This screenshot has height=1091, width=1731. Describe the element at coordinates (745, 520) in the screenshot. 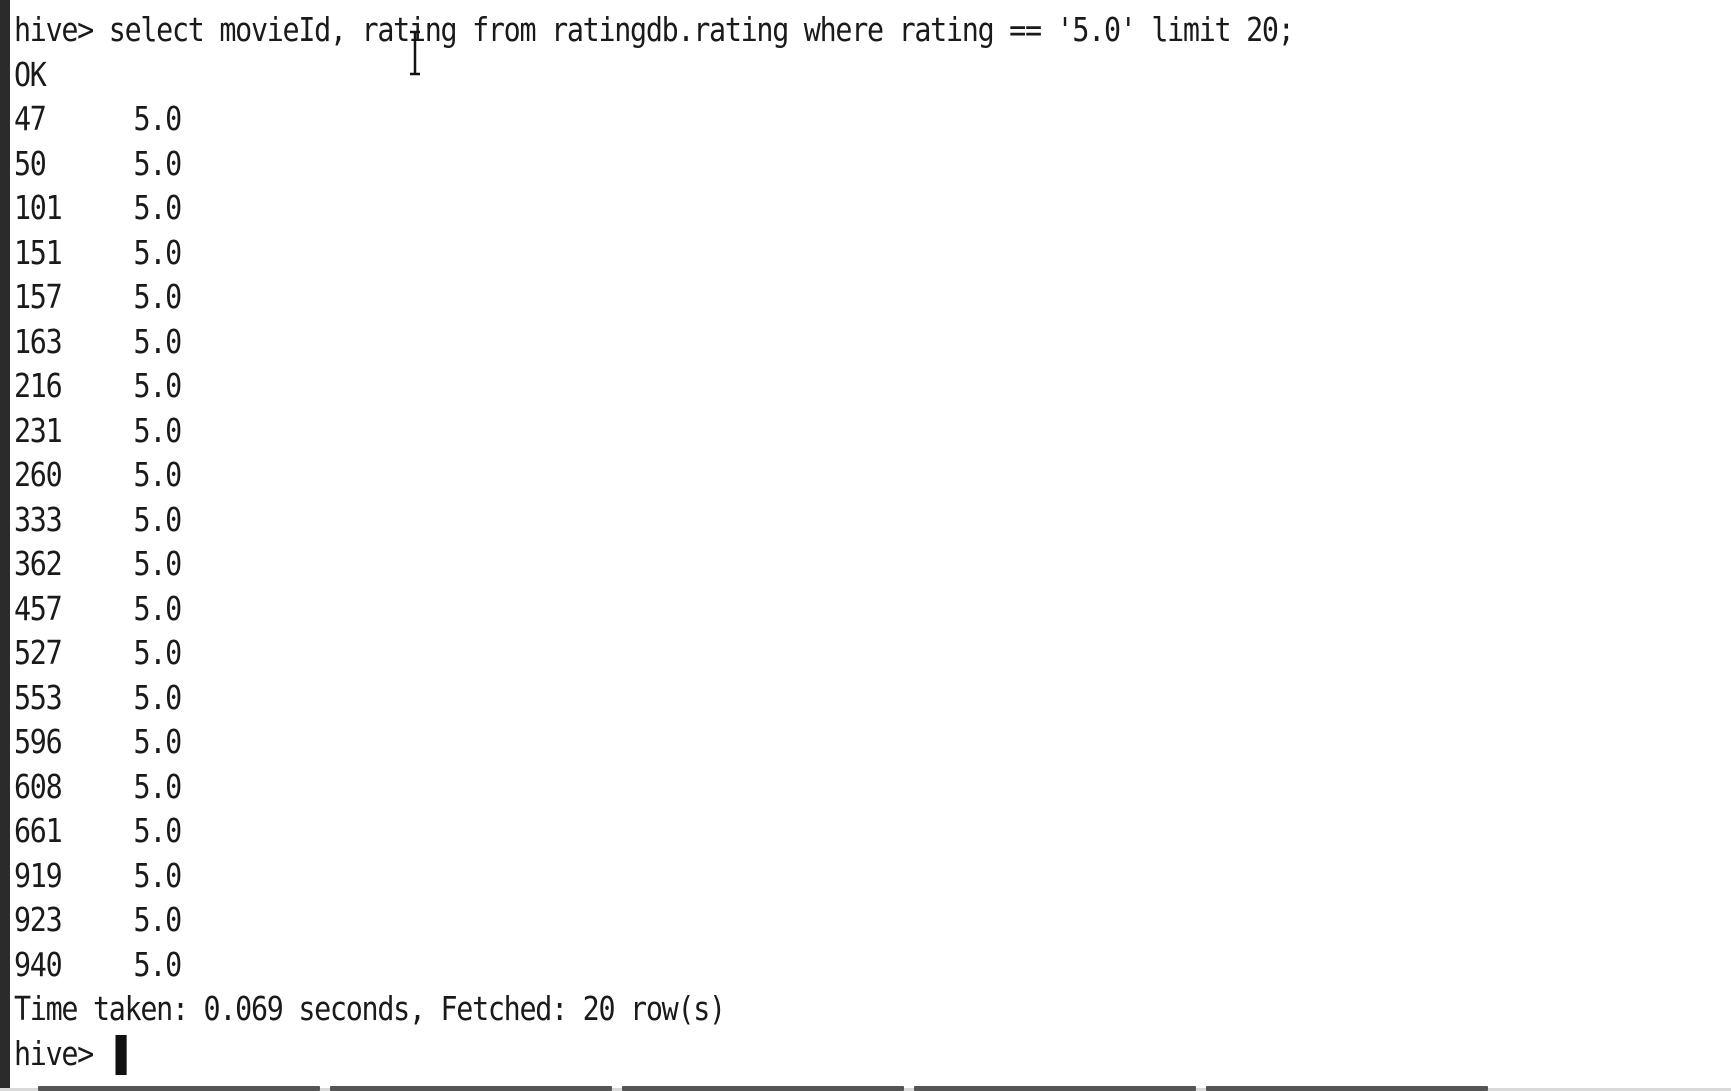

I see `result-row: 333 5.0` at that location.